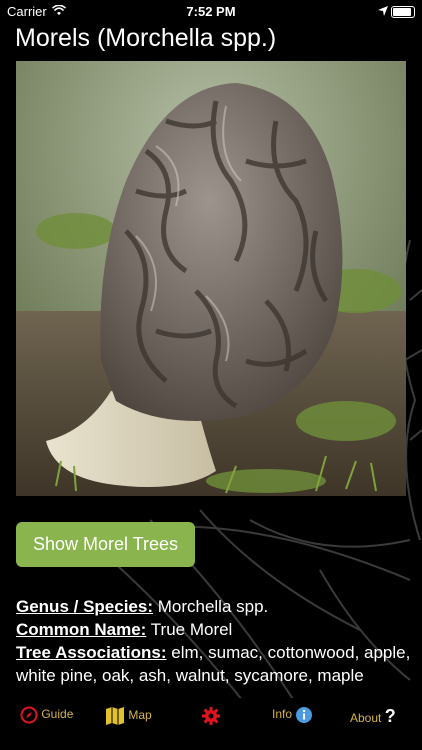  I want to click on clock: 7:52 PM, so click(211, 11).